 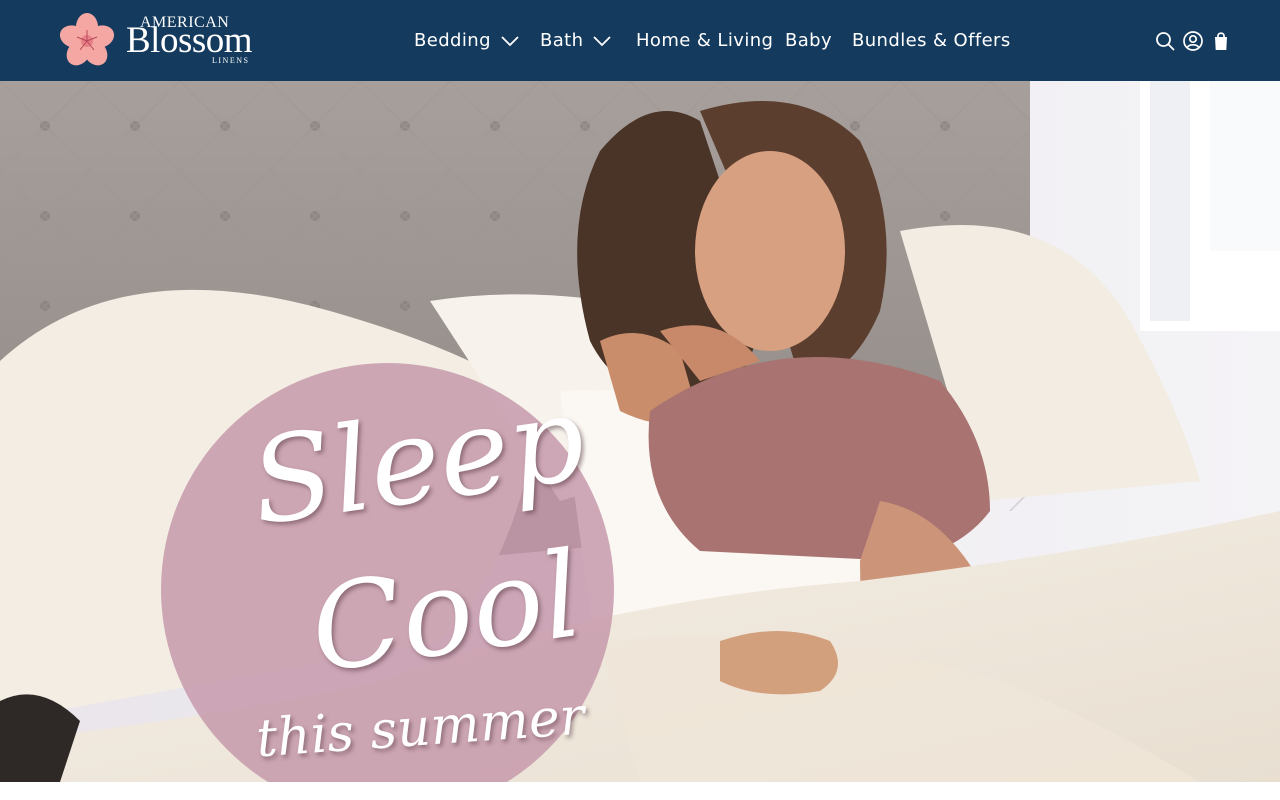 I want to click on cherry-blossom-icon, so click(x=87, y=39).